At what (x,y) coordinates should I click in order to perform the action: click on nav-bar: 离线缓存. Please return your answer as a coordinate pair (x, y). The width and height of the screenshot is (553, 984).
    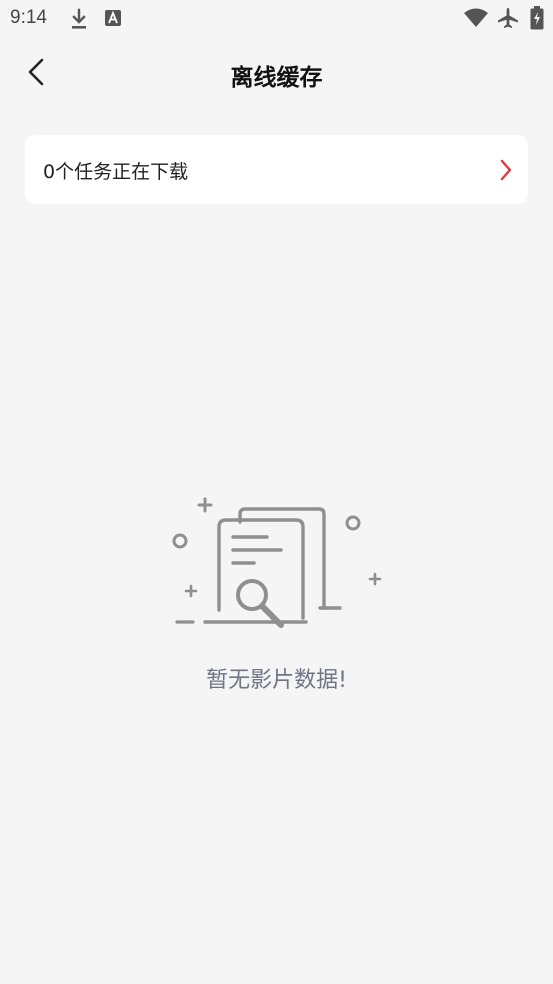
    Looking at the image, I should click on (276, 74).